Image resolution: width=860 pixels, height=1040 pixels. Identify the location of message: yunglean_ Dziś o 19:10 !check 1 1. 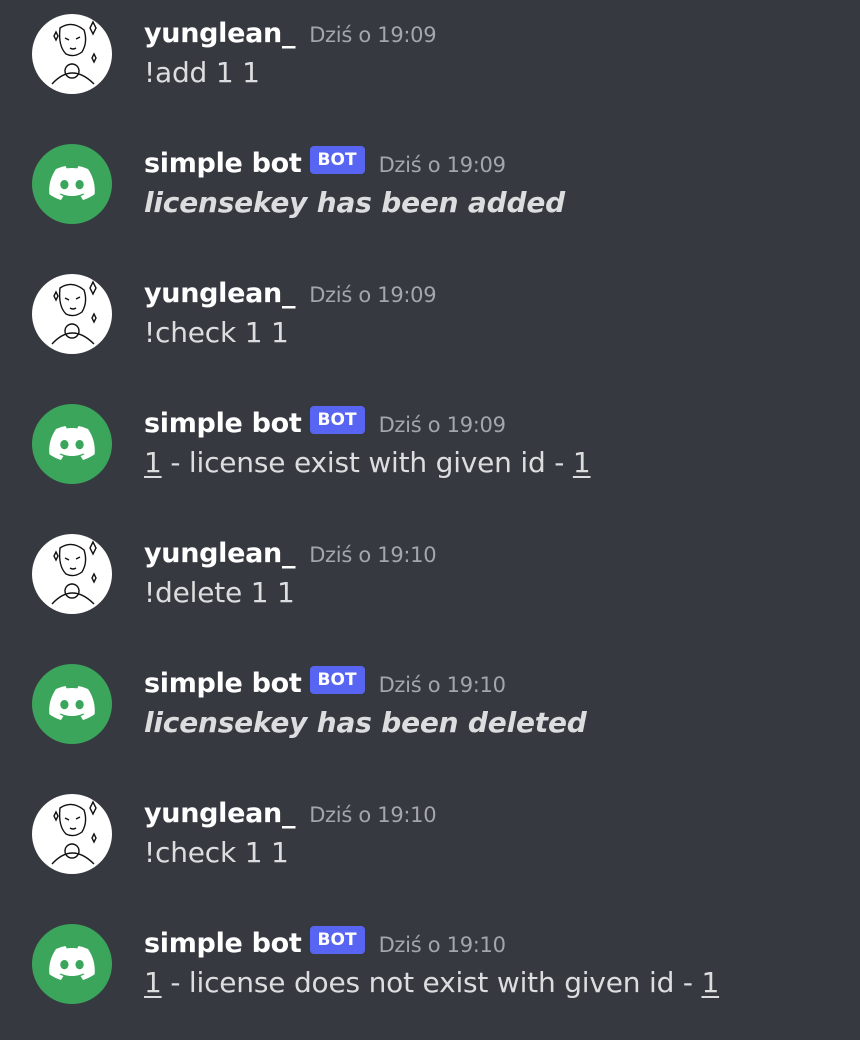
(430, 845).